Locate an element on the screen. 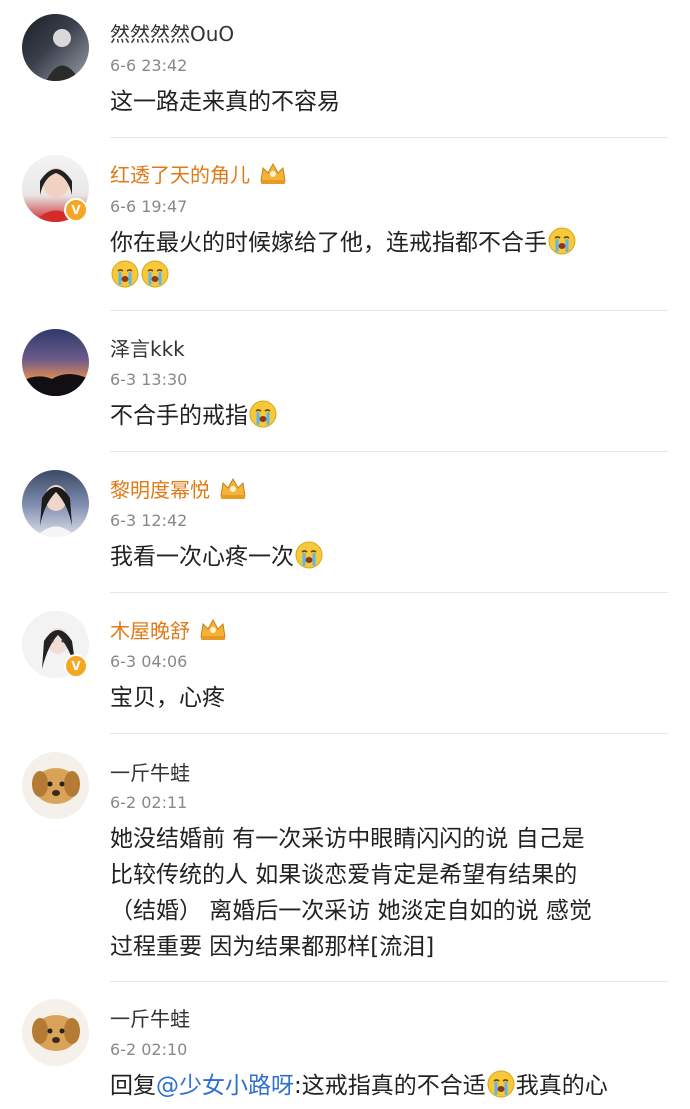 The height and width of the screenshot is (1109, 690). user-name: 木屋晚舒 is located at coordinates (169, 629).